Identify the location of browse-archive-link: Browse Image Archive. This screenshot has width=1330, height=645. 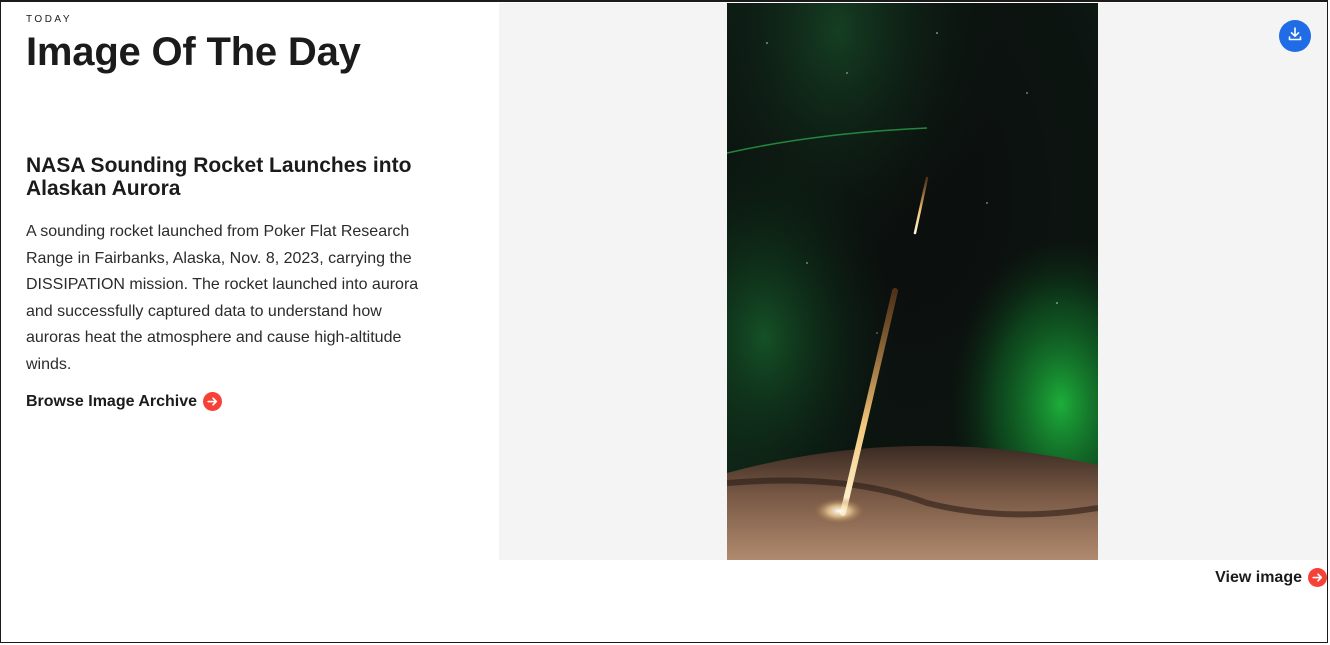
(124, 401).